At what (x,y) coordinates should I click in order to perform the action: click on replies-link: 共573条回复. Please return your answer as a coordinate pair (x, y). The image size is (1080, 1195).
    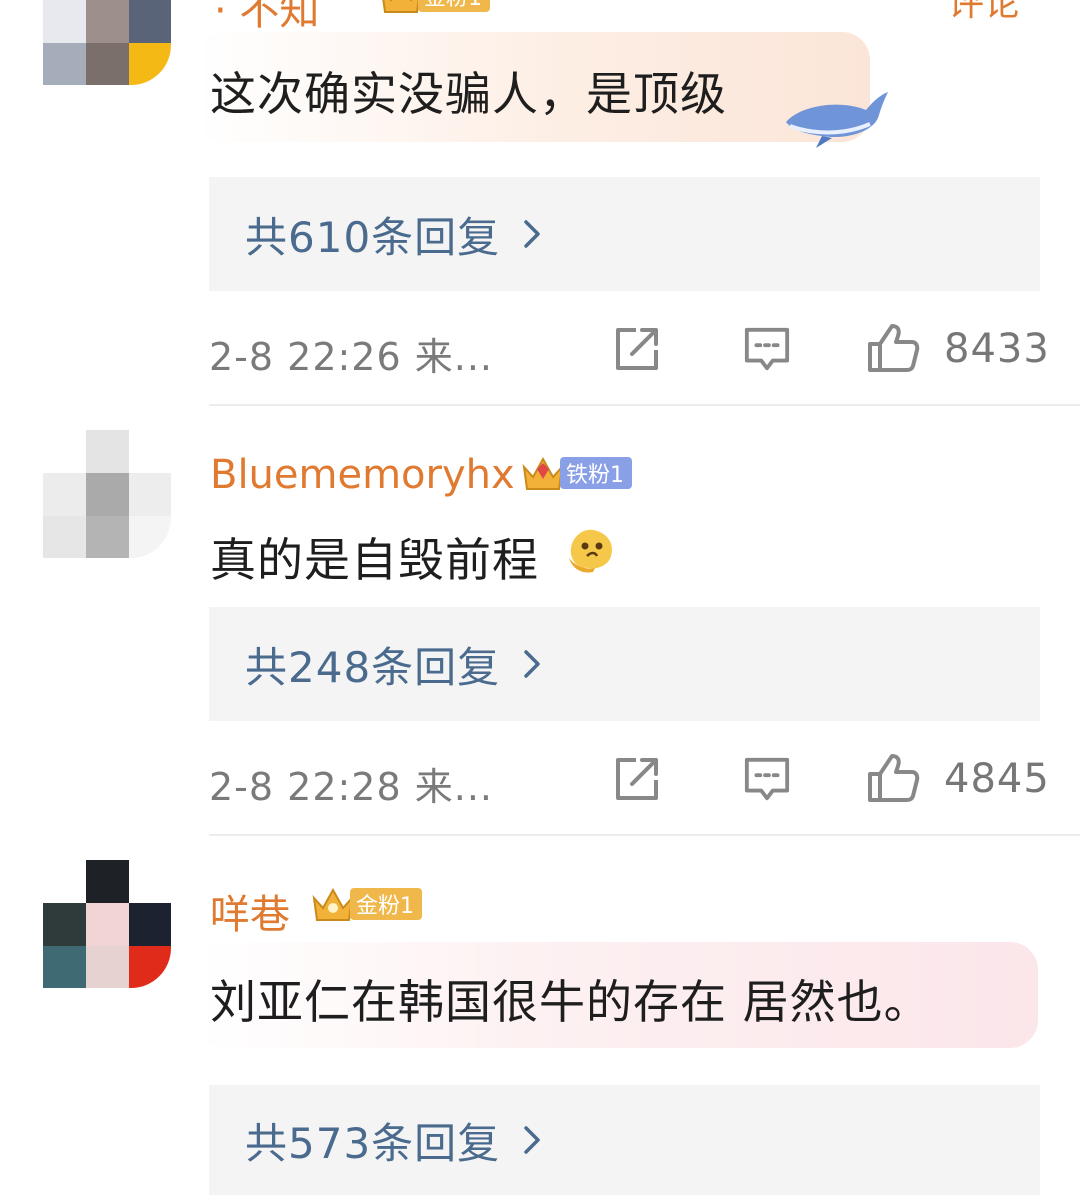
    Looking at the image, I should click on (624, 1140).